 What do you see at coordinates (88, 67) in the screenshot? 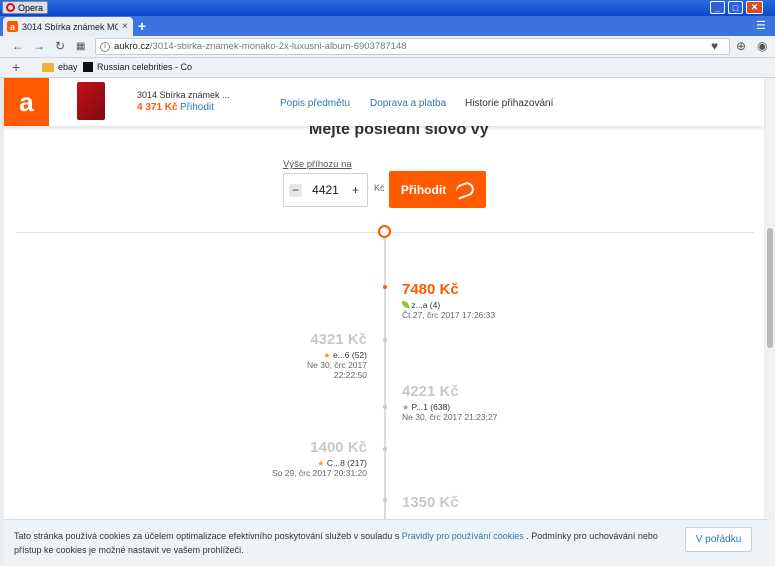
I see `bookmark-thumbnail-icon` at bounding box center [88, 67].